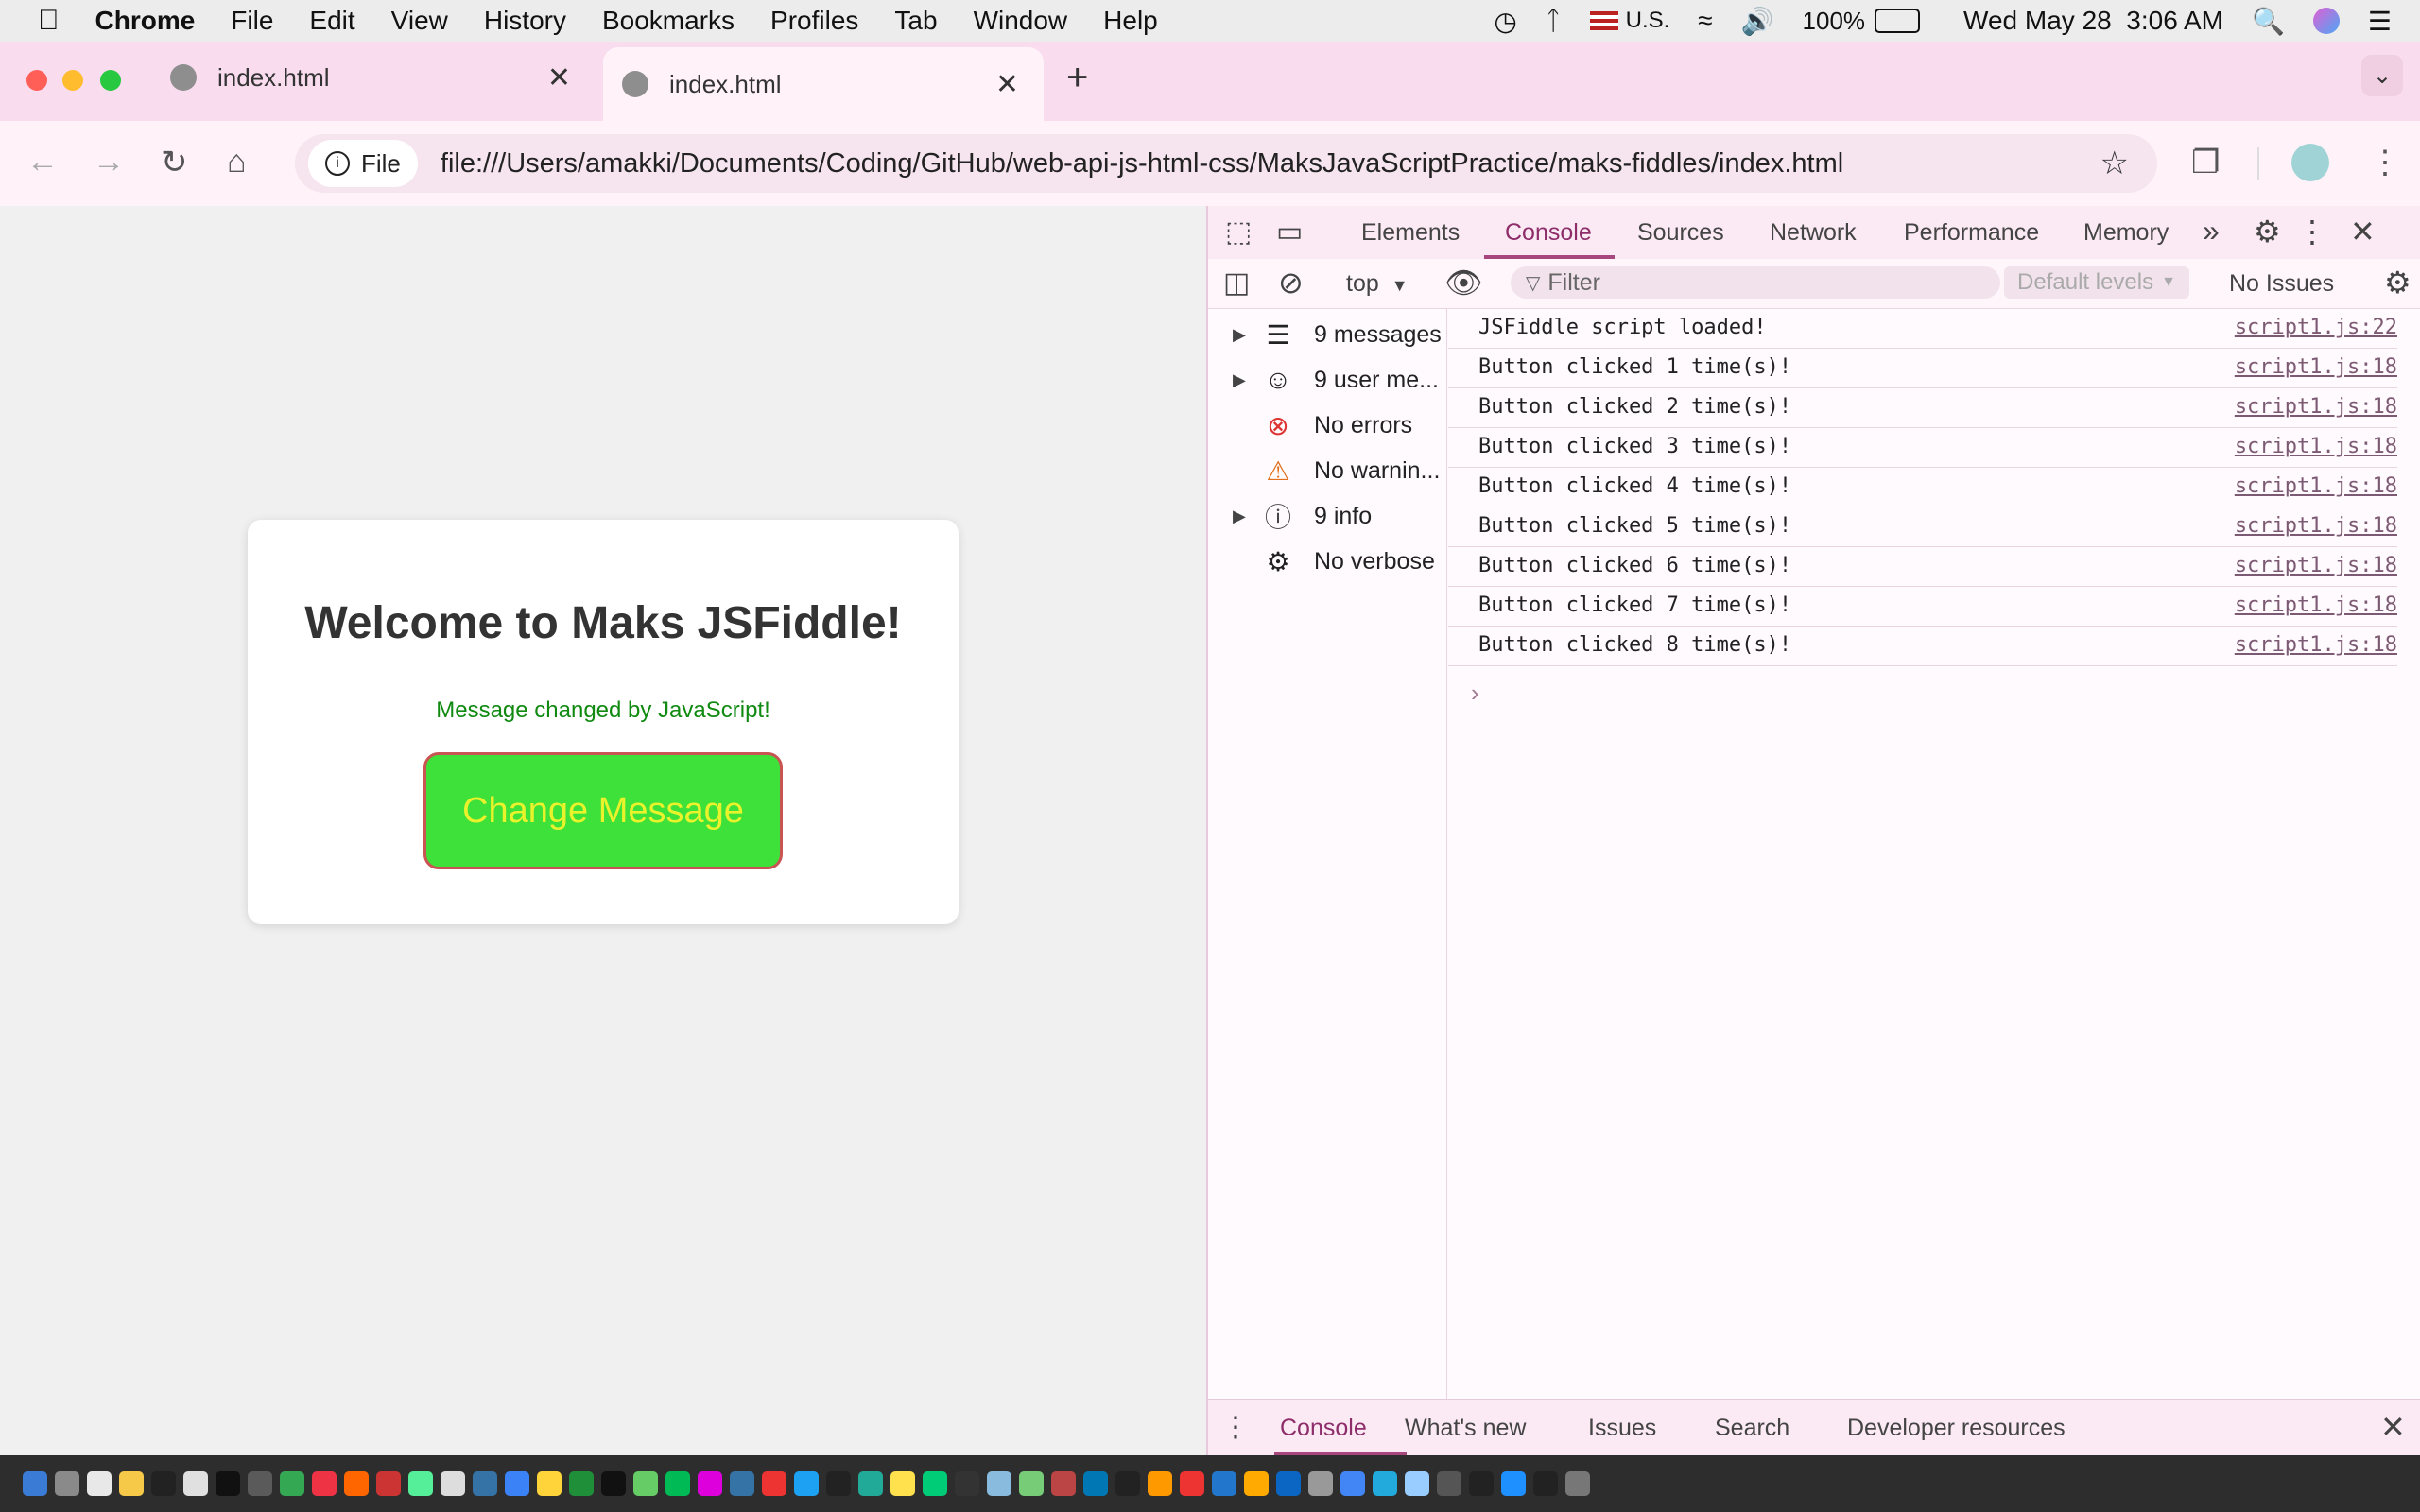 Image resolution: width=2420 pixels, height=1512 pixels. Describe the element at coordinates (2126, 233) in the screenshot. I see `tab-memory: Memory` at that location.